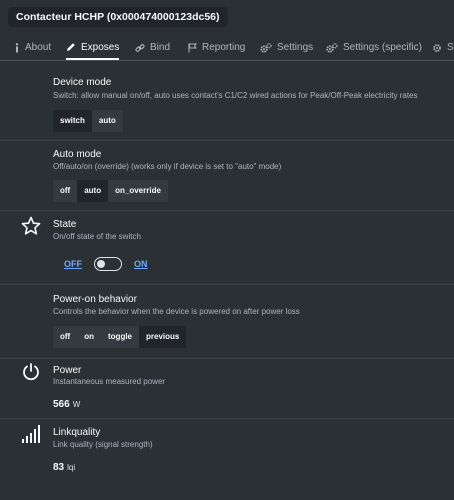 Image resolution: width=454 pixels, height=500 pixels. What do you see at coordinates (140, 48) in the screenshot?
I see `link-icon` at bounding box center [140, 48].